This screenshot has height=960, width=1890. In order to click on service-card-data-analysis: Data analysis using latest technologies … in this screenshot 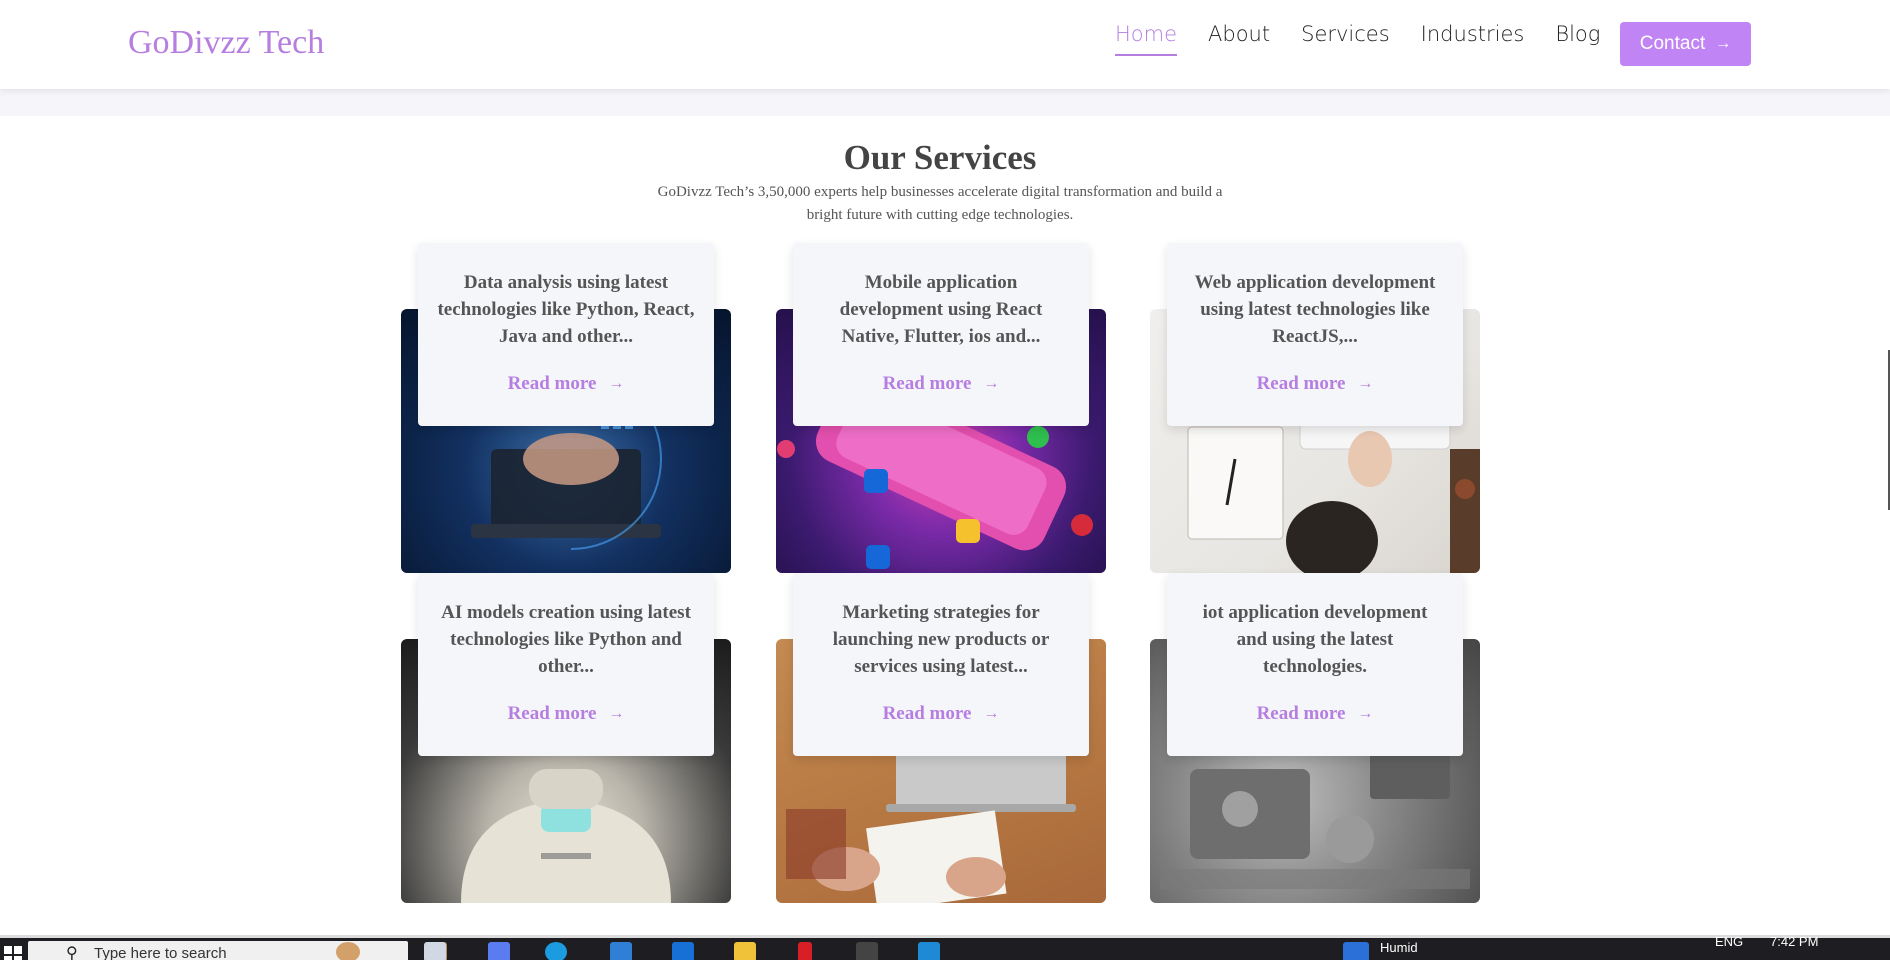, I will do `click(566, 408)`.